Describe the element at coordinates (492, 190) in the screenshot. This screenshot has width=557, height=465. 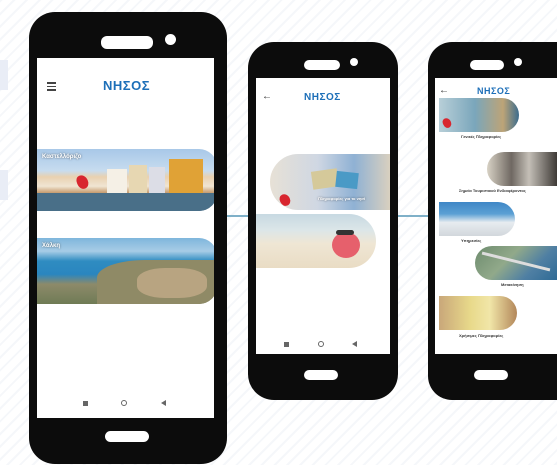
I see `category-label: Σημεία Τουριστικού Ενδιαφέροντος` at that location.